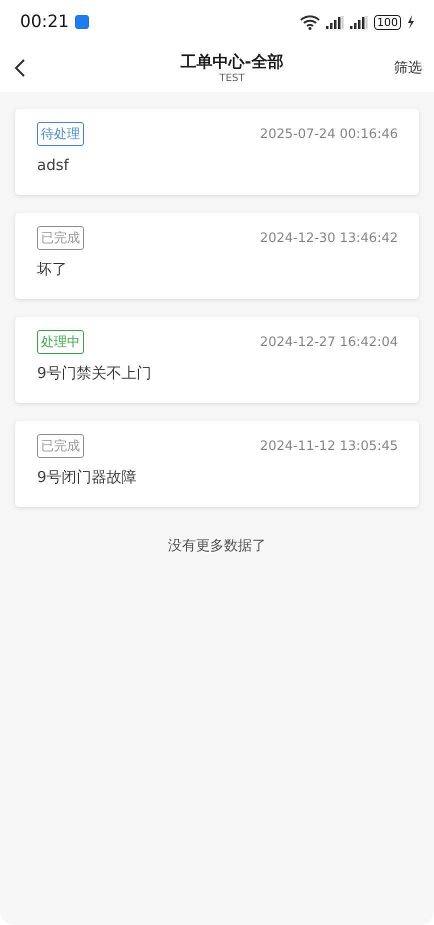 This screenshot has height=925, width=434. Describe the element at coordinates (53, 165) in the screenshot. I see `order-title: adsf` at that location.